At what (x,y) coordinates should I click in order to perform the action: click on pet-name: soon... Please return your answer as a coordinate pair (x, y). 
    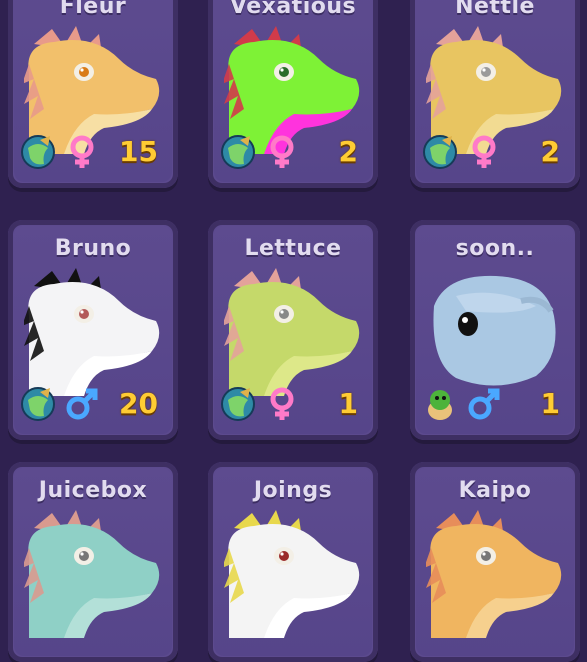
    Looking at the image, I should click on (495, 248).